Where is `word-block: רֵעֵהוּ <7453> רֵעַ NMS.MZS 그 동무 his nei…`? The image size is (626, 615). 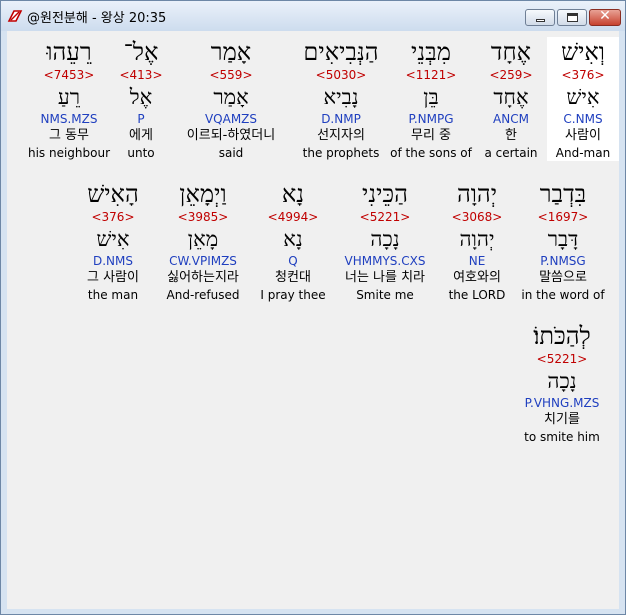
word-block: רֵעֵהוּ <7453> רֵעַ NMS.MZS 그 동무 his nei… is located at coordinates (69, 99).